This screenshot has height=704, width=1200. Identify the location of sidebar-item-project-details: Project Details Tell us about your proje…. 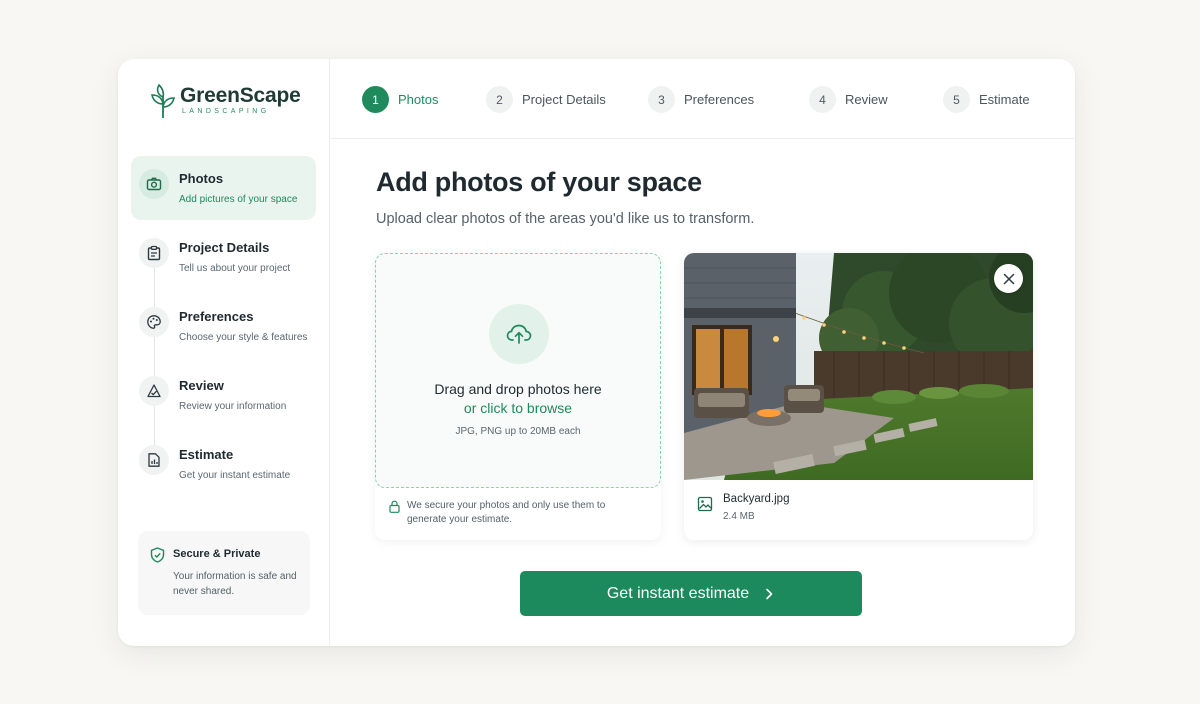
(223, 257).